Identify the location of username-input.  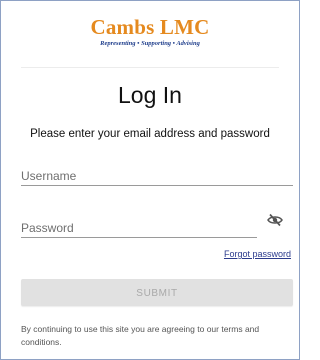
(157, 176).